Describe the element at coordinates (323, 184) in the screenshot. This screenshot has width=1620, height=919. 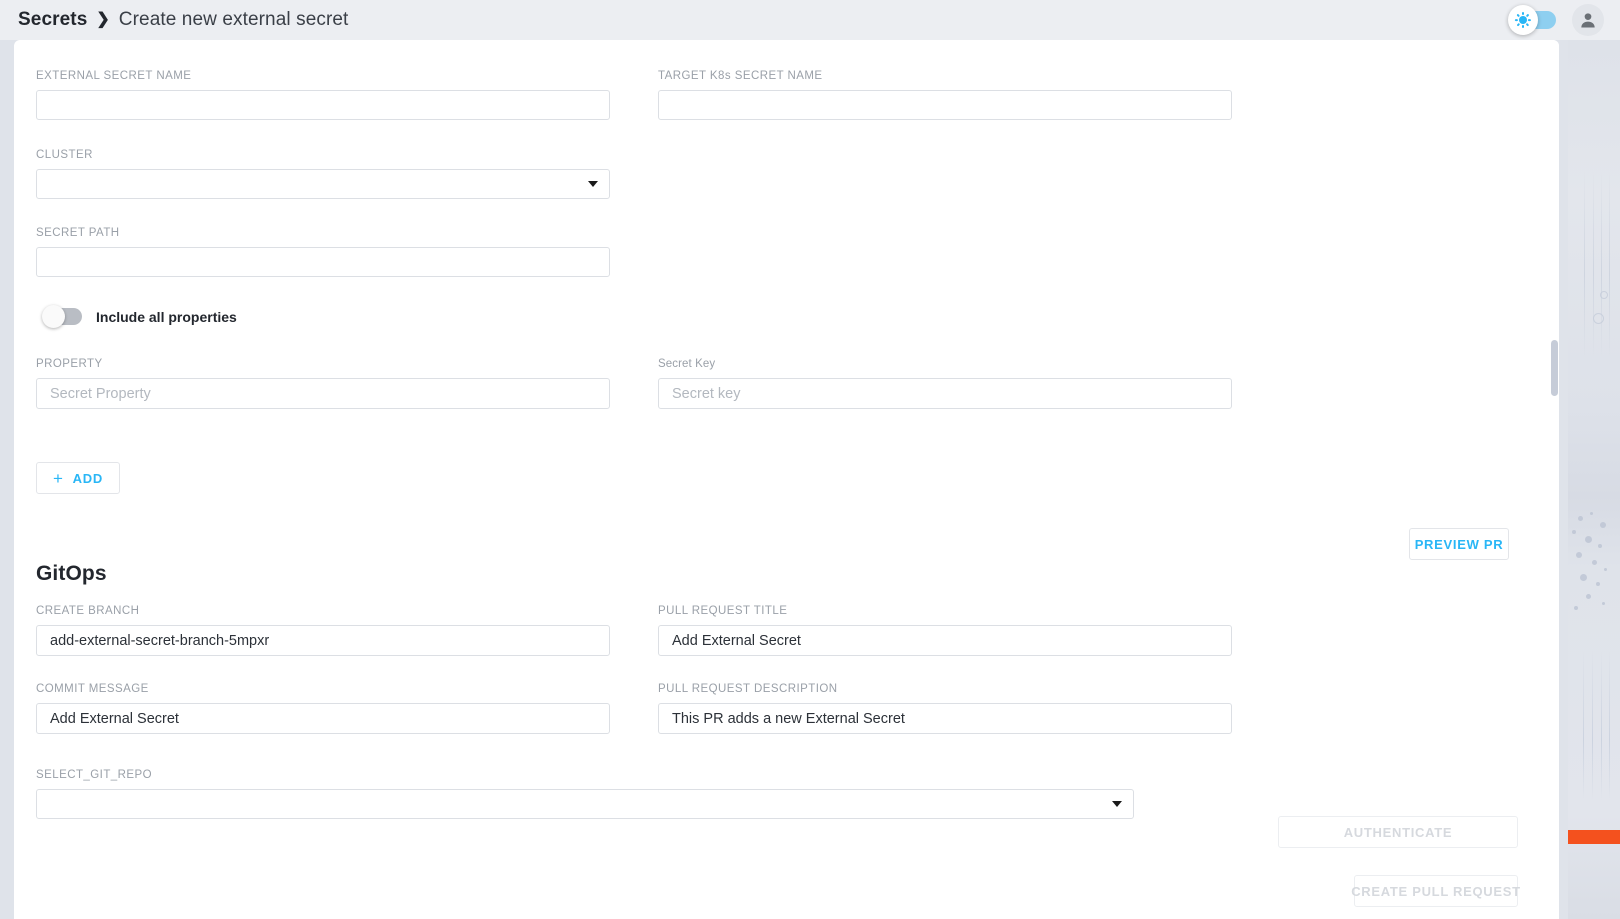
I see `cluster-select` at that location.